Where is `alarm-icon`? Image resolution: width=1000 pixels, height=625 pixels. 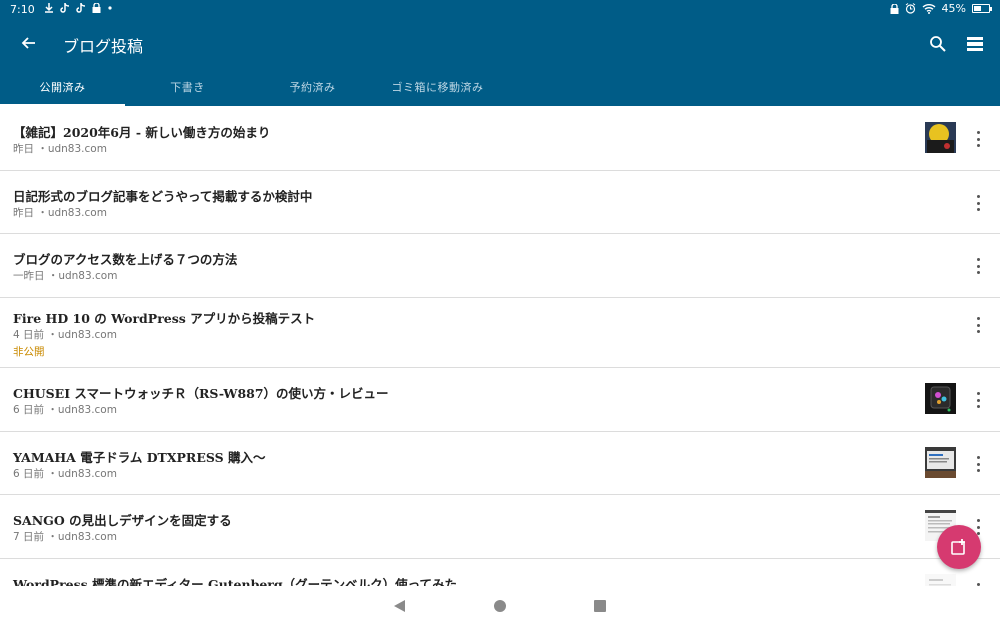 alarm-icon is located at coordinates (910, 8).